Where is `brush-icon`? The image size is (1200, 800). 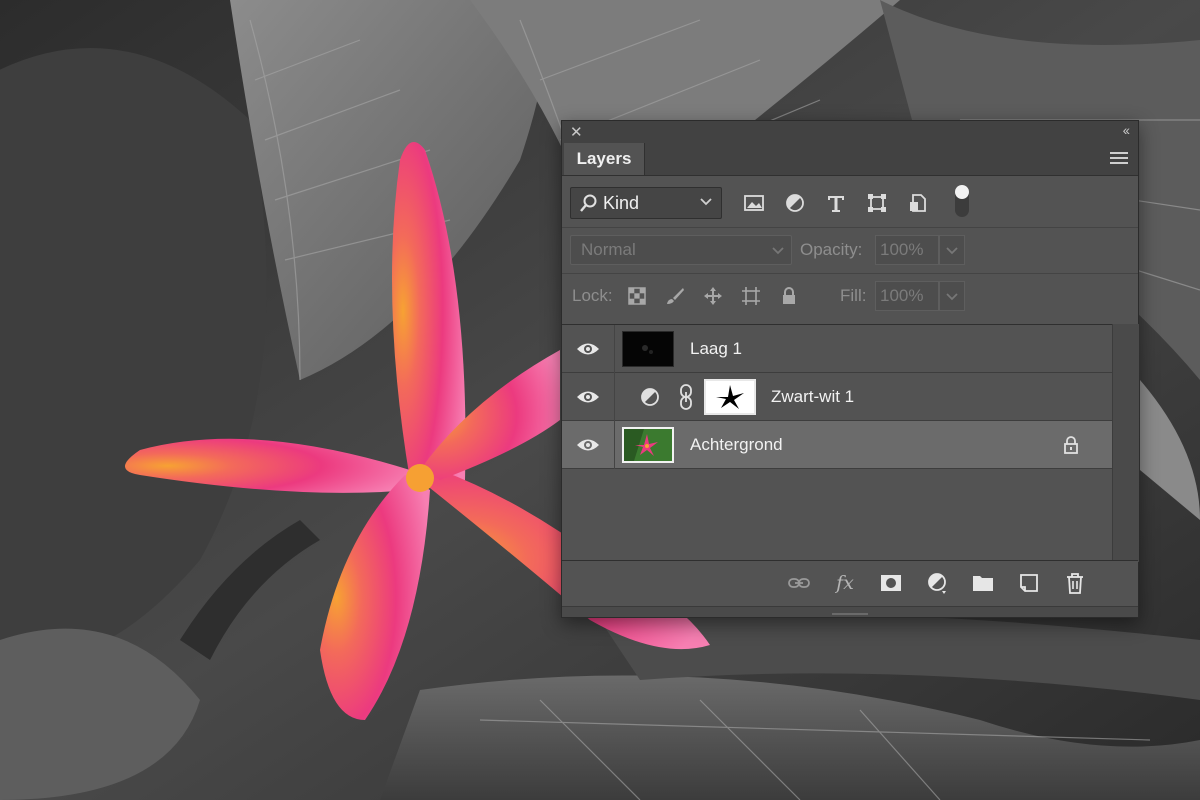
brush-icon is located at coordinates (675, 296).